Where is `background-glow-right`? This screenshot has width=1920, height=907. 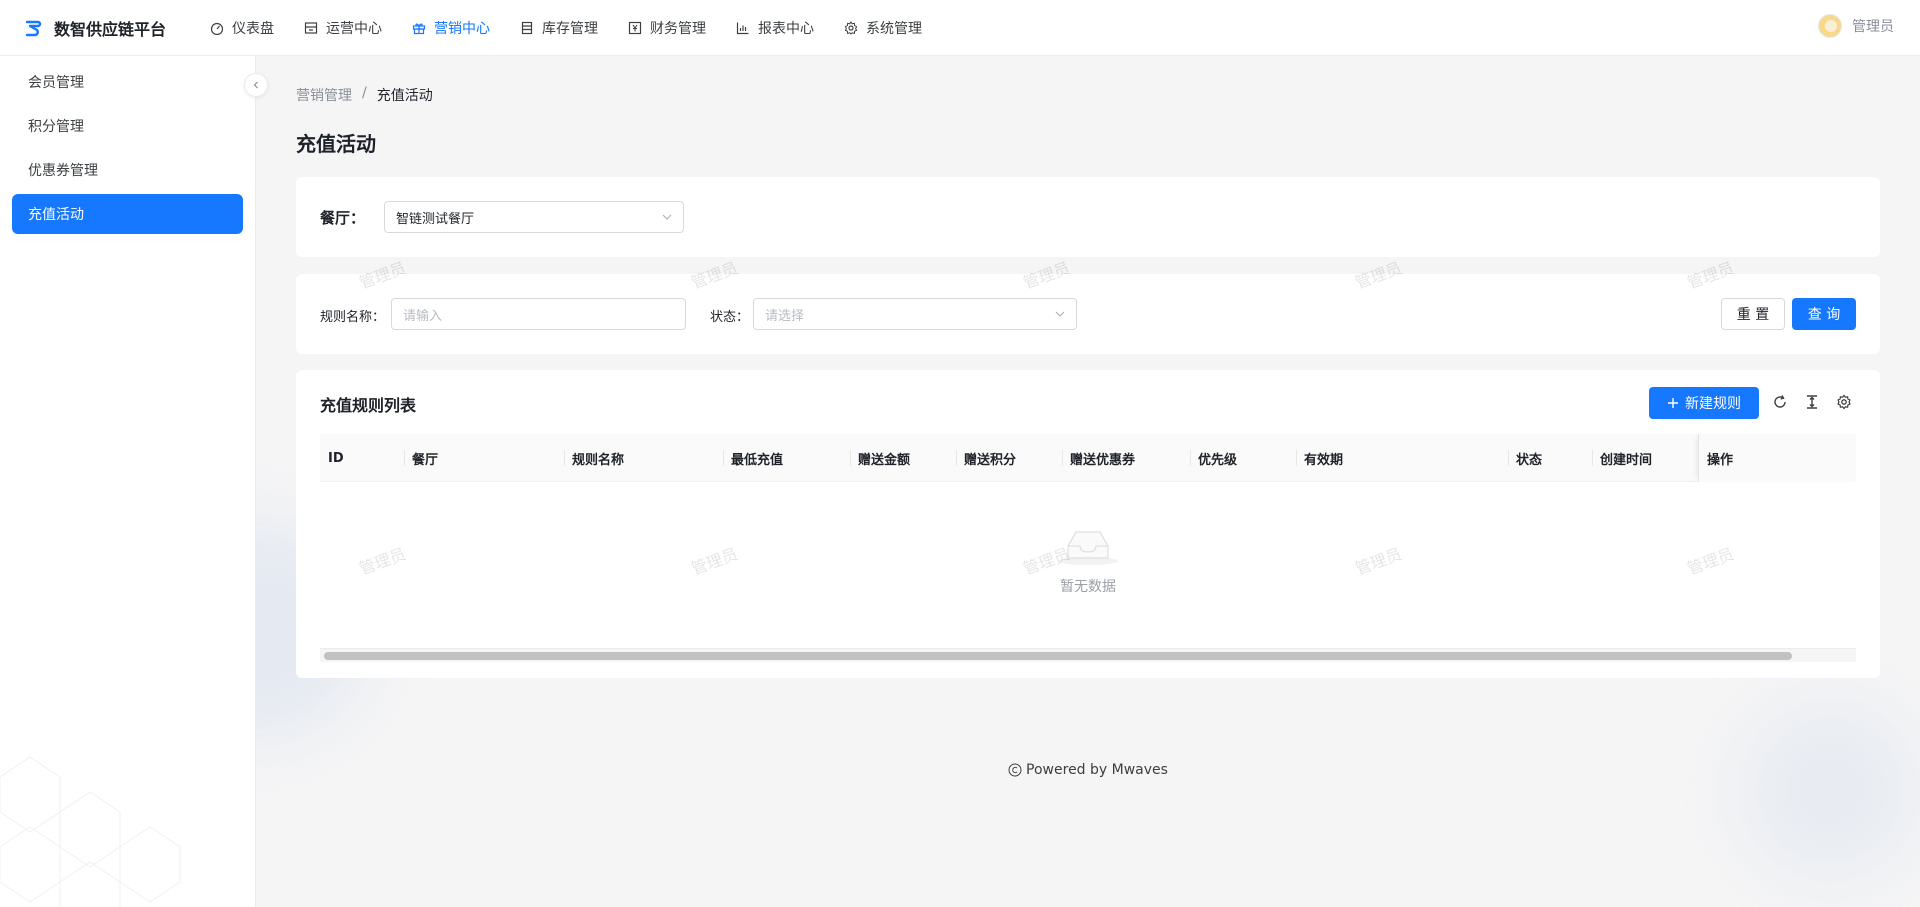 background-glow-right is located at coordinates (1830, 790).